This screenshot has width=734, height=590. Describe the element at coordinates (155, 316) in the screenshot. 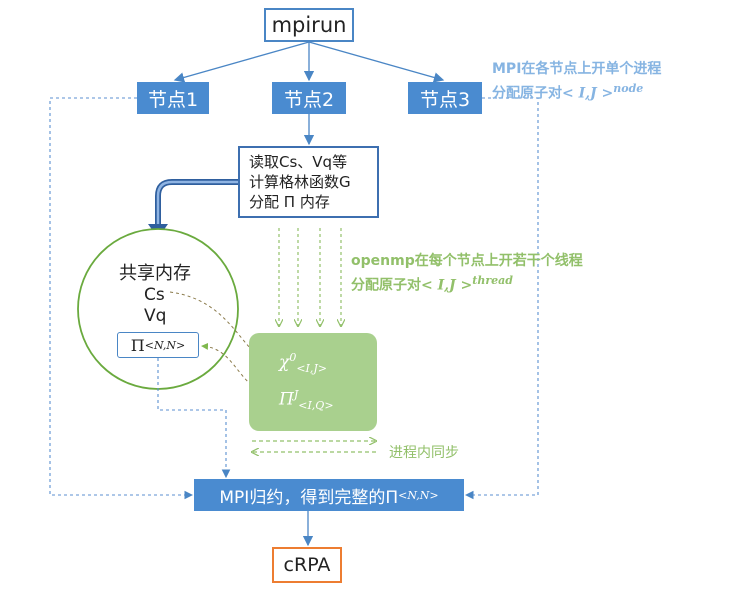

I see `shared-vq: Vq` at that location.